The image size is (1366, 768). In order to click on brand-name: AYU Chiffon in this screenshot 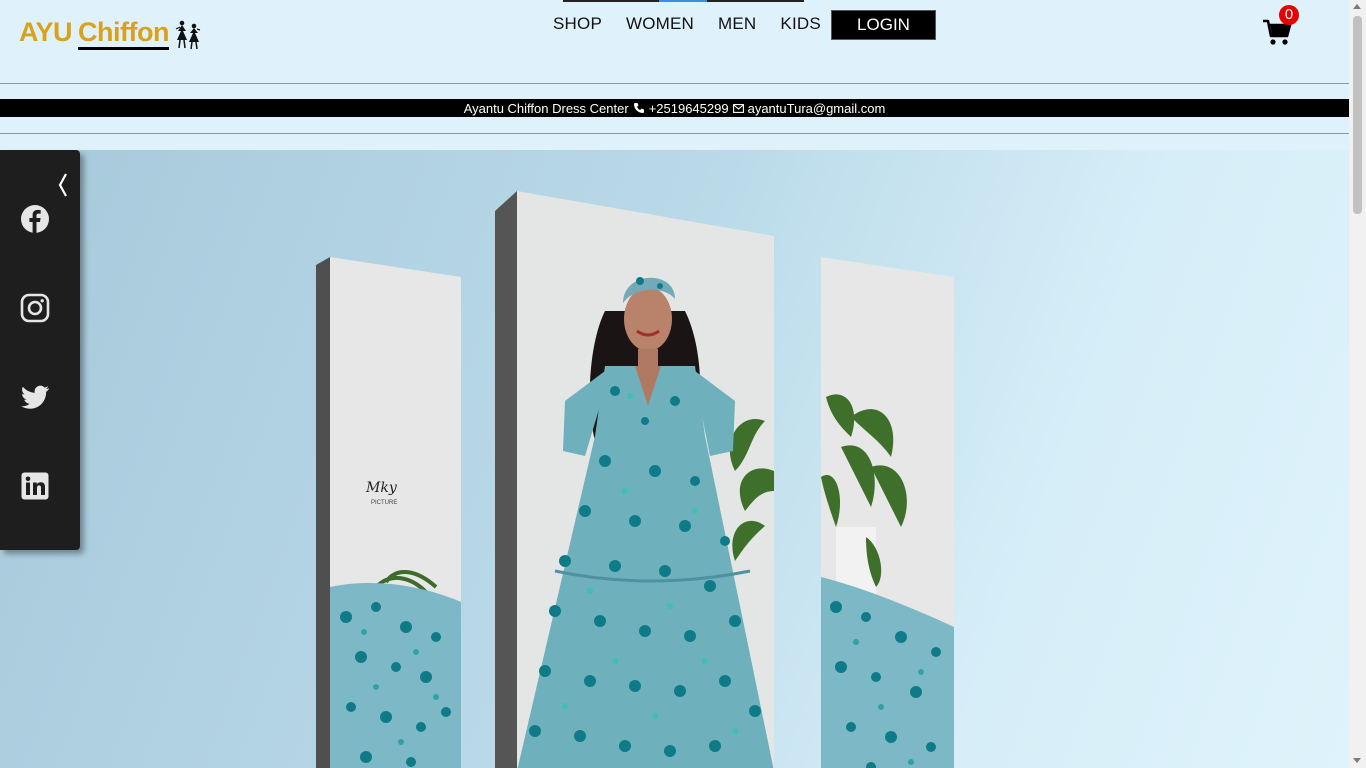, I will do `click(94, 32)`.